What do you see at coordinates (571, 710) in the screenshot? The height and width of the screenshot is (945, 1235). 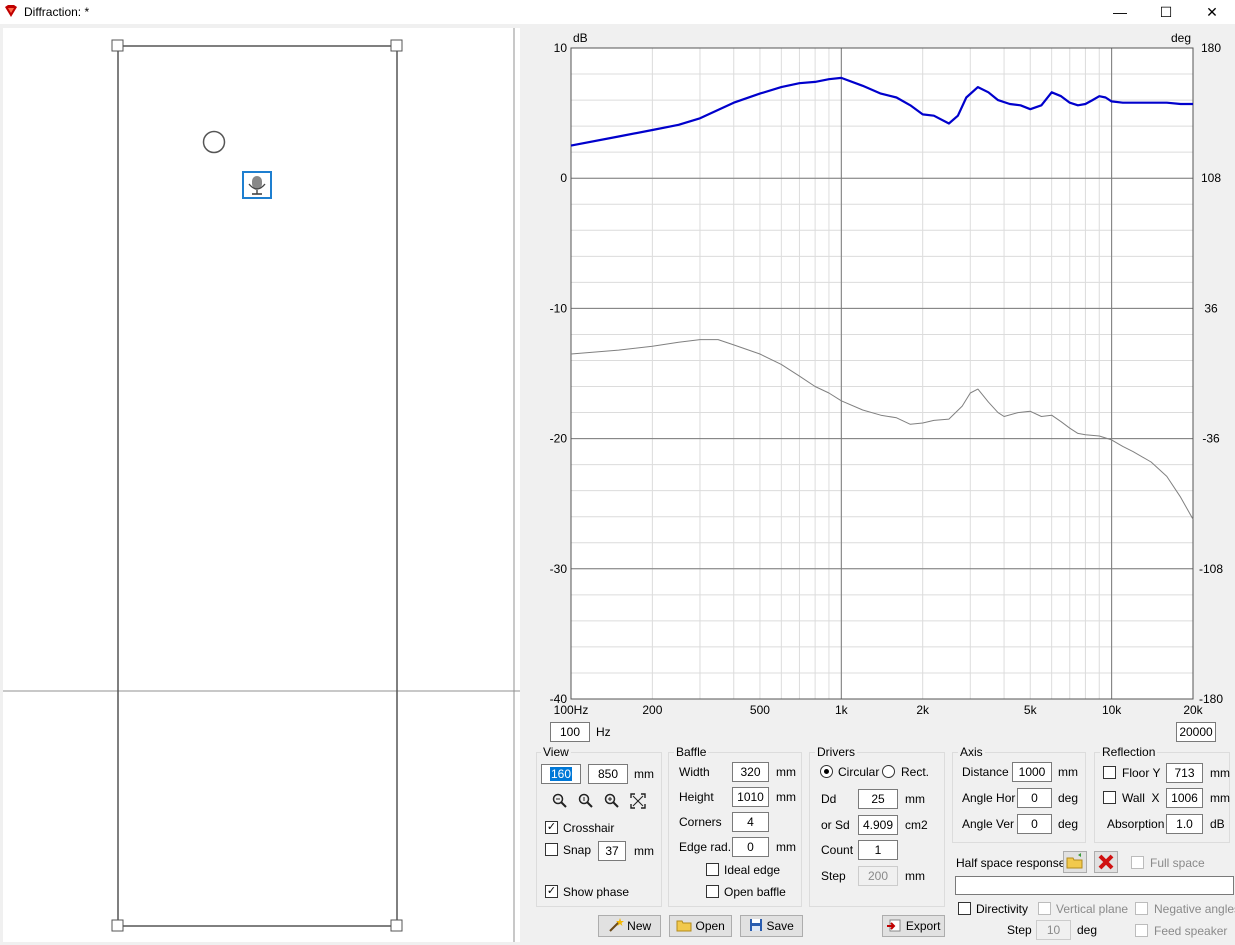 I see `x-tick-label: 100Hz` at bounding box center [571, 710].